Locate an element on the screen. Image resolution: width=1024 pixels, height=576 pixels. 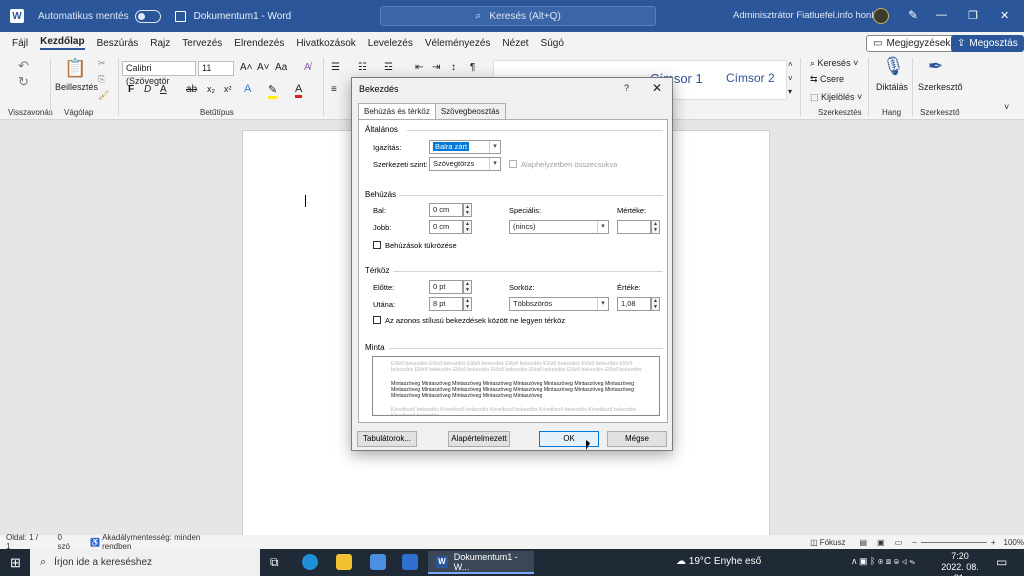
store-icon is located at coordinates (378, 562).